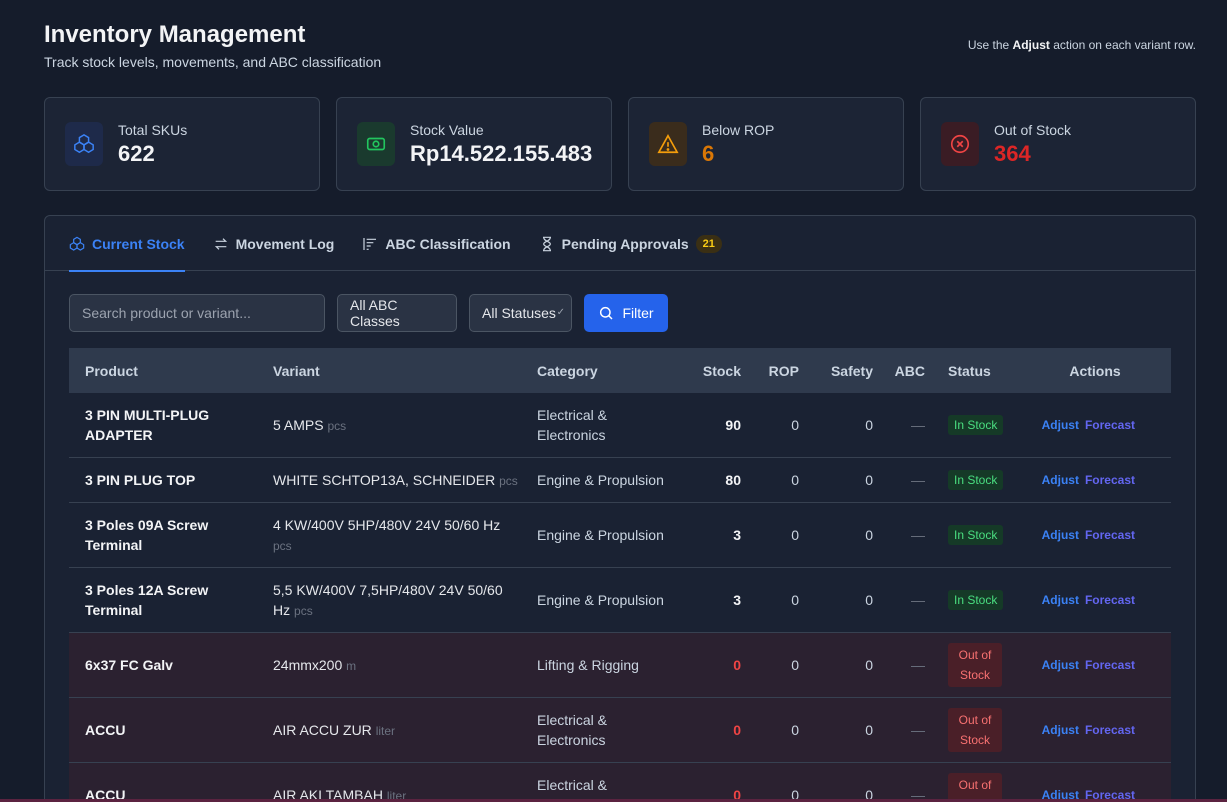 The image size is (1227, 802). I want to click on x-circle-icon, so click(960, 144).